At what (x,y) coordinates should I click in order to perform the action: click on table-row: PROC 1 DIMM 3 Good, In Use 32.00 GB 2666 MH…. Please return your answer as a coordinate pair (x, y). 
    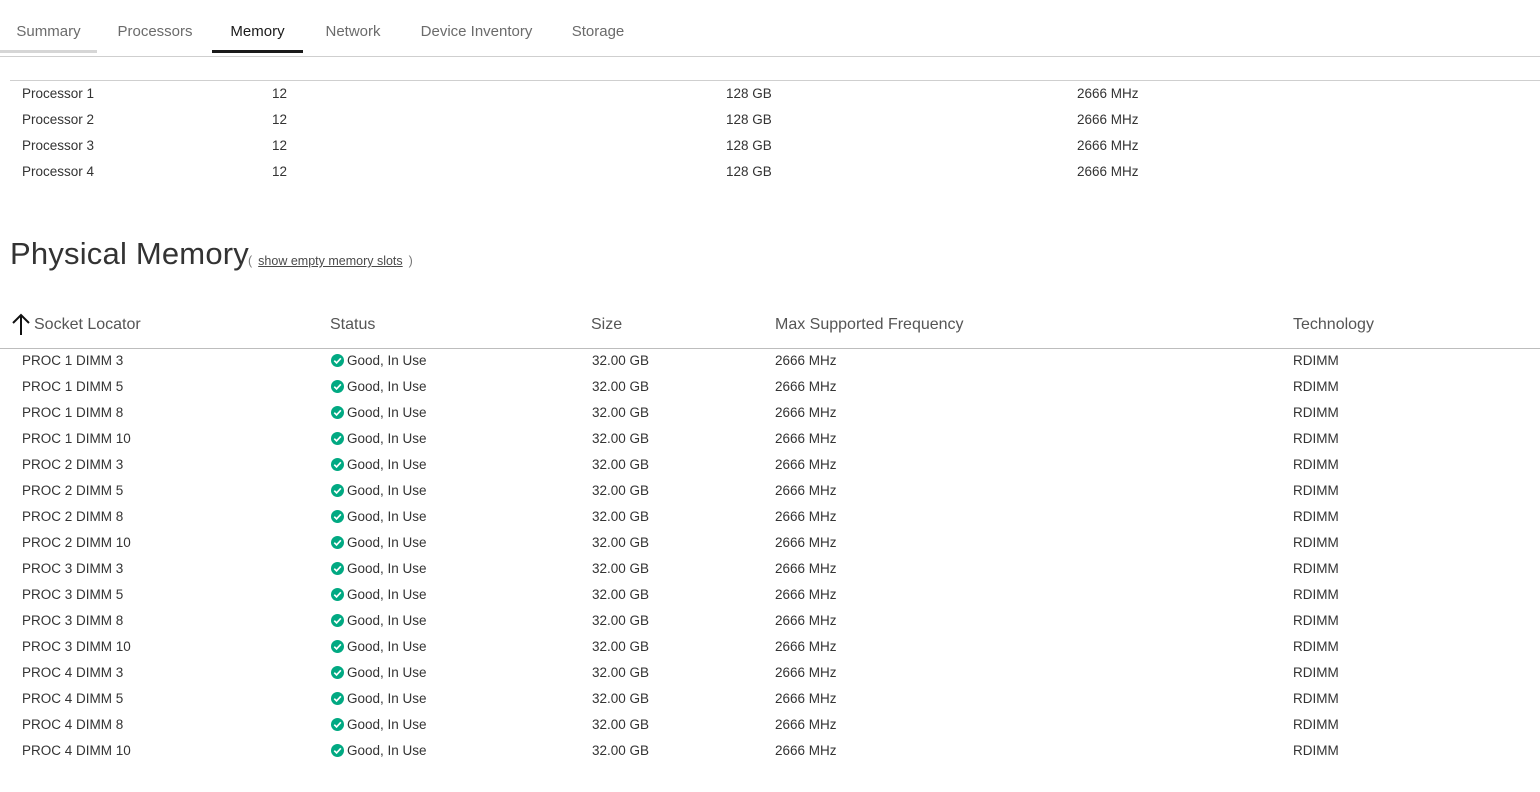
    Looking at the image, I should click on (770, 361).